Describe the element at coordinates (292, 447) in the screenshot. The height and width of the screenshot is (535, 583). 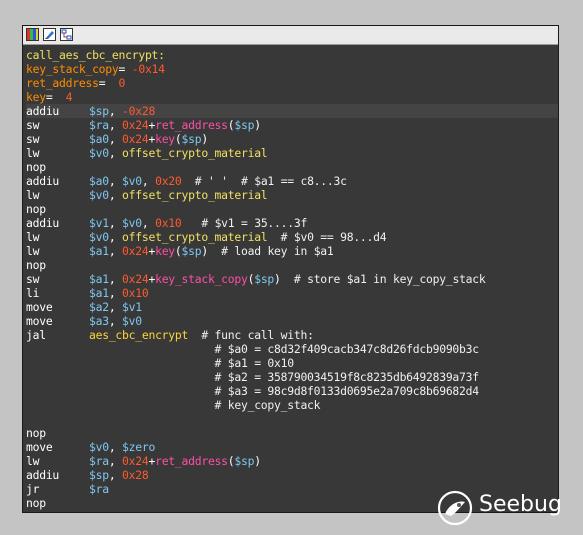
I see `code-line: move $v0, $zero` at that location.